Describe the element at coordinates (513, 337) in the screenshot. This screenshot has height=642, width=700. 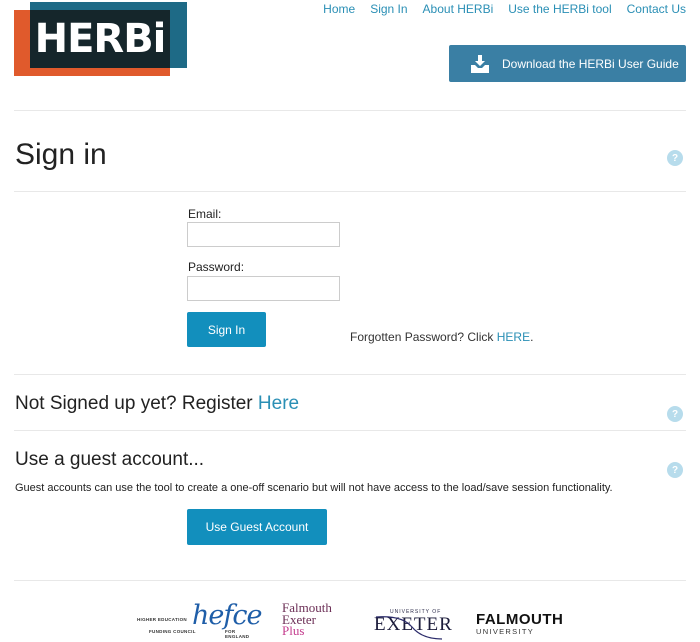
I see `forgot-password-link: HERE` at that location.